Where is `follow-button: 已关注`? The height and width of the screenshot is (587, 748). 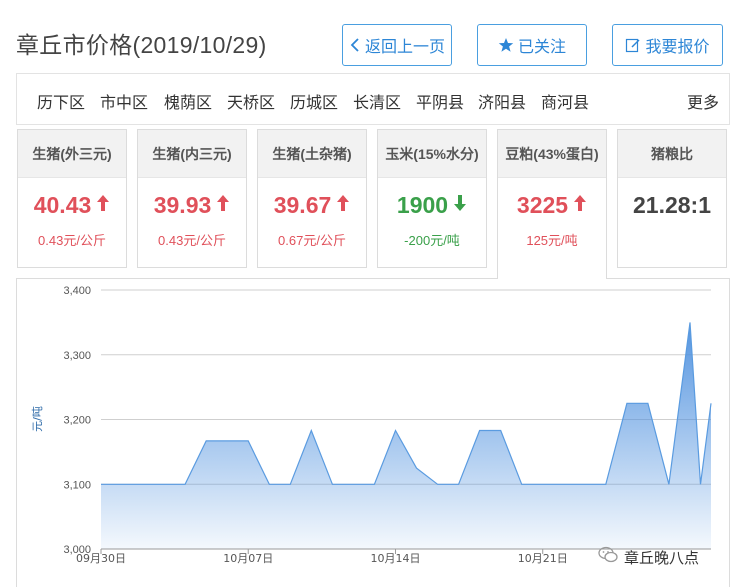
follow-button: 已关注 is located at coordinates (532, 45).